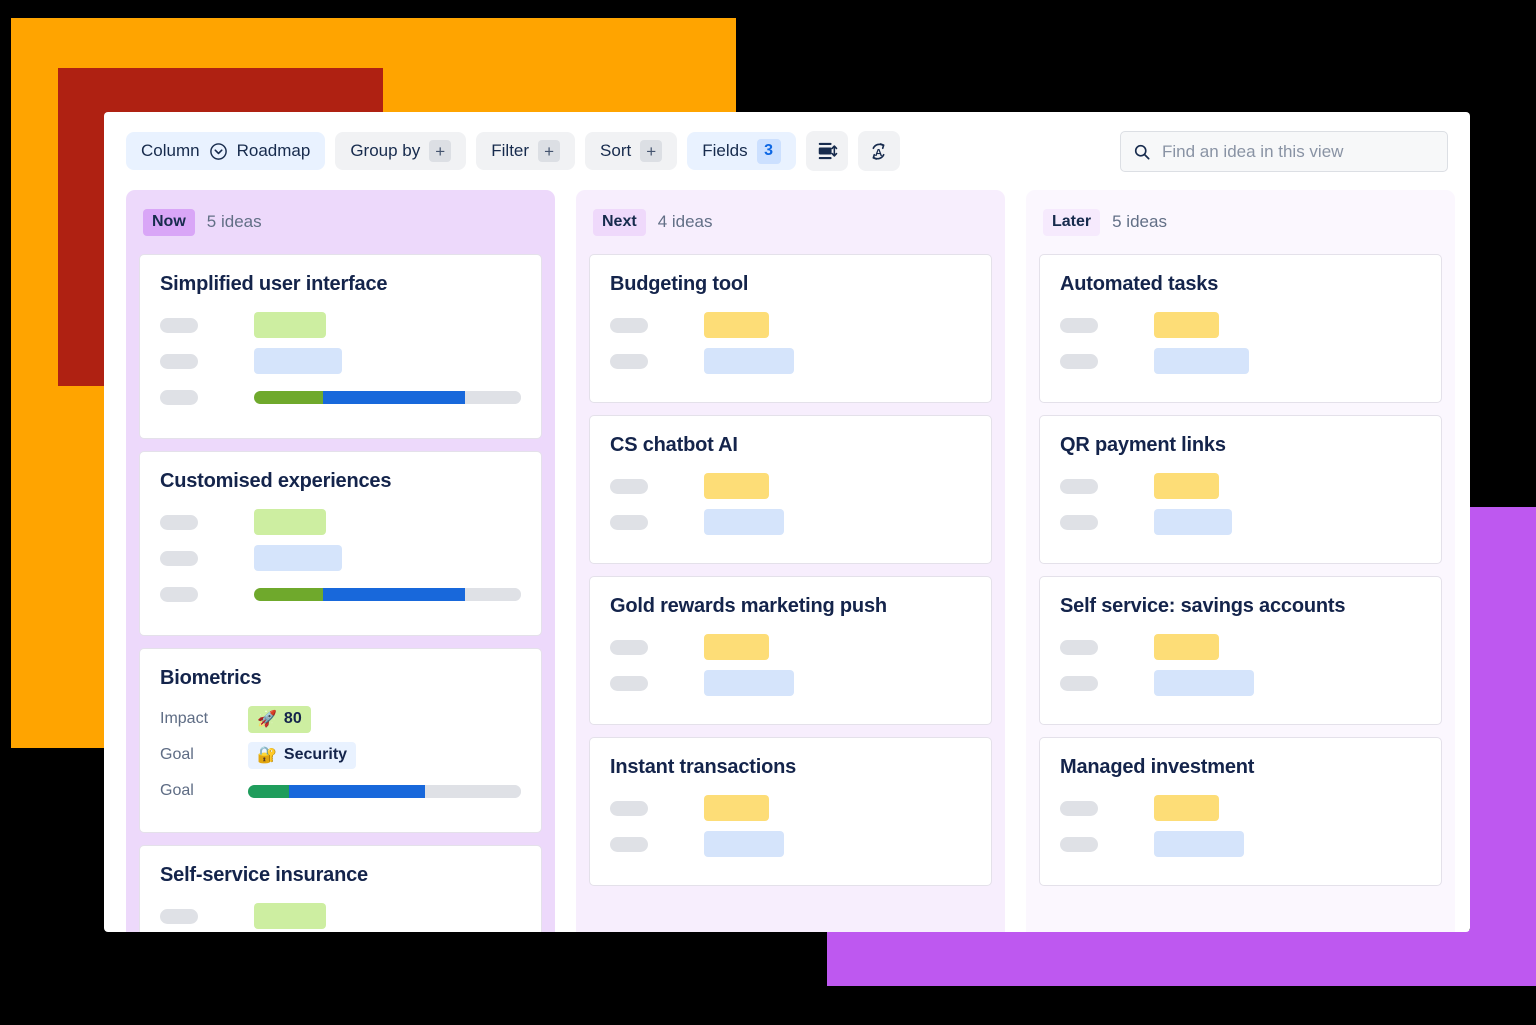 This screenshot has width=1536, height=1025. Describe the element at coordinates (340, 888) in the screenshot. I see `idea-card: Self-service insurance` at that location.